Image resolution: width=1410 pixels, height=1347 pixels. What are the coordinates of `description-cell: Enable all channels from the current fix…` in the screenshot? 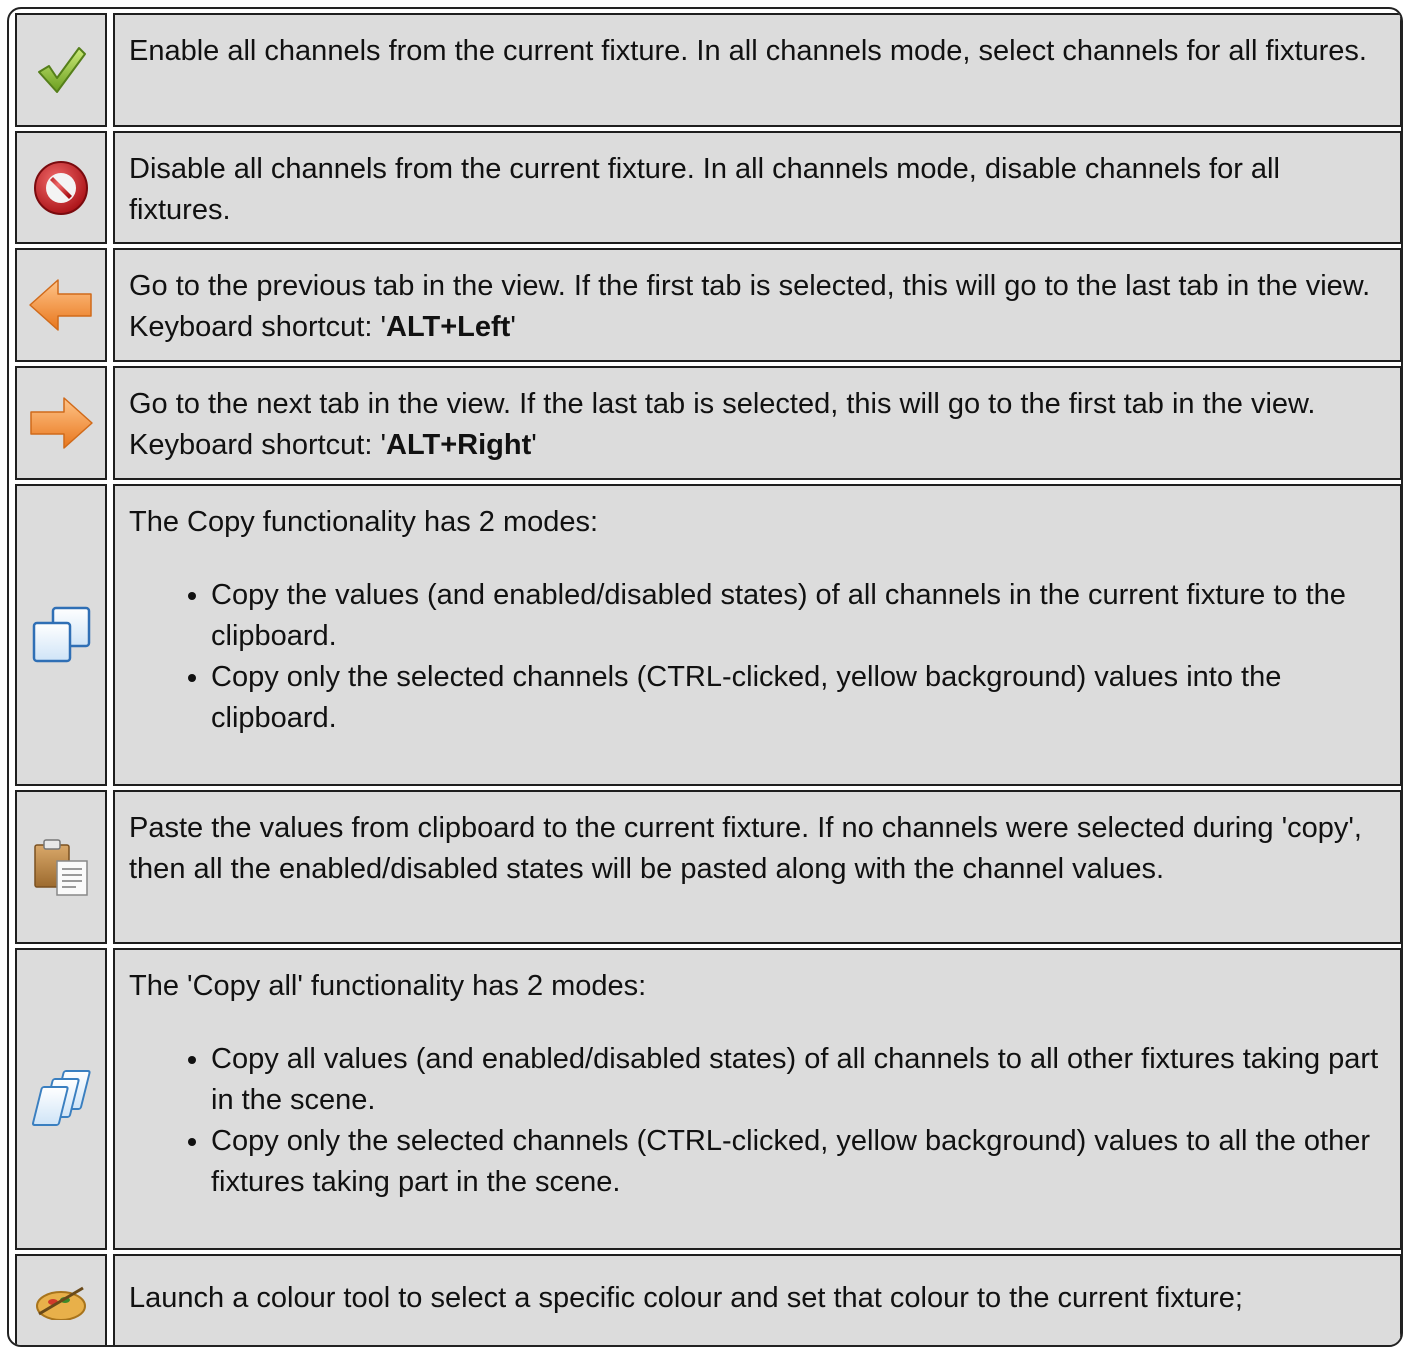 It's located at (757, 70).